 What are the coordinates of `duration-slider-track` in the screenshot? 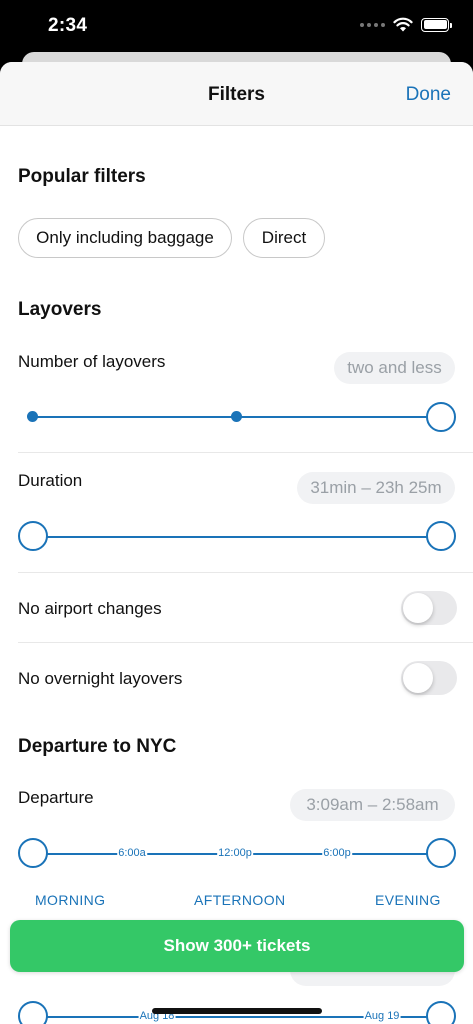 It's located at (236, 537).